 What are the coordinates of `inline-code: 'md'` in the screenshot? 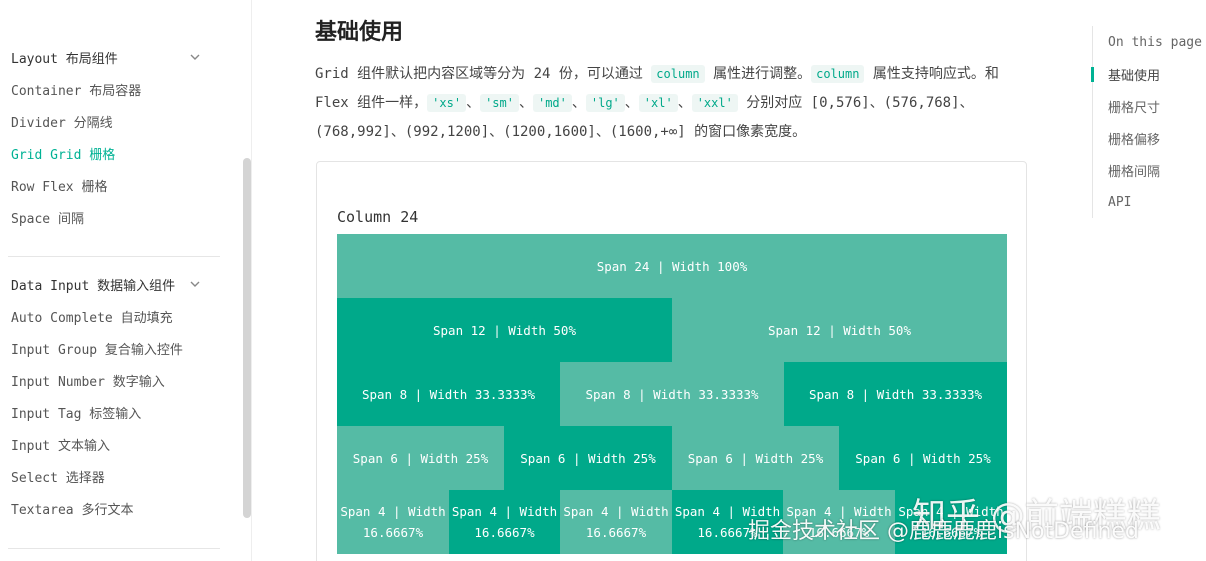 It's located at (552, 103).